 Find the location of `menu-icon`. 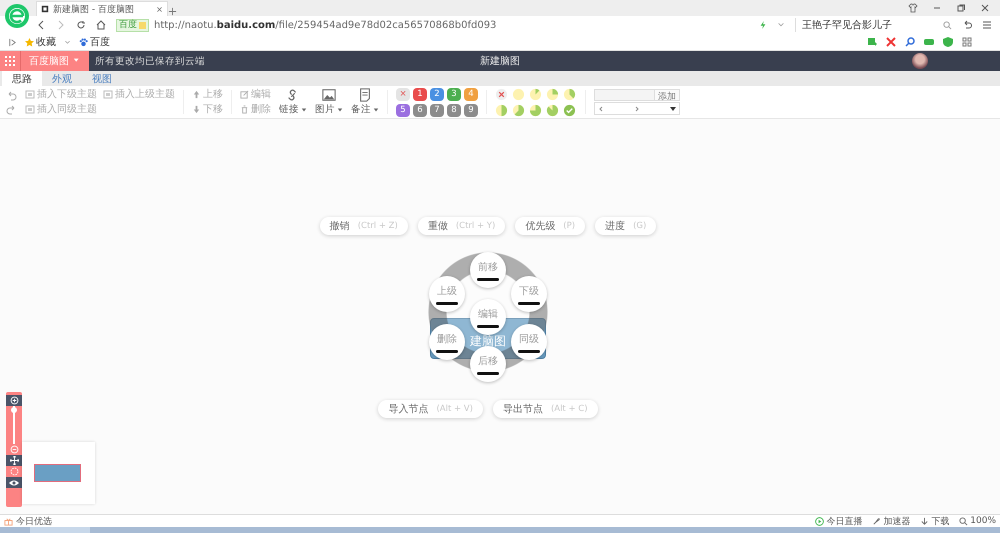

menu-icon is located at coordinates (987, 25).